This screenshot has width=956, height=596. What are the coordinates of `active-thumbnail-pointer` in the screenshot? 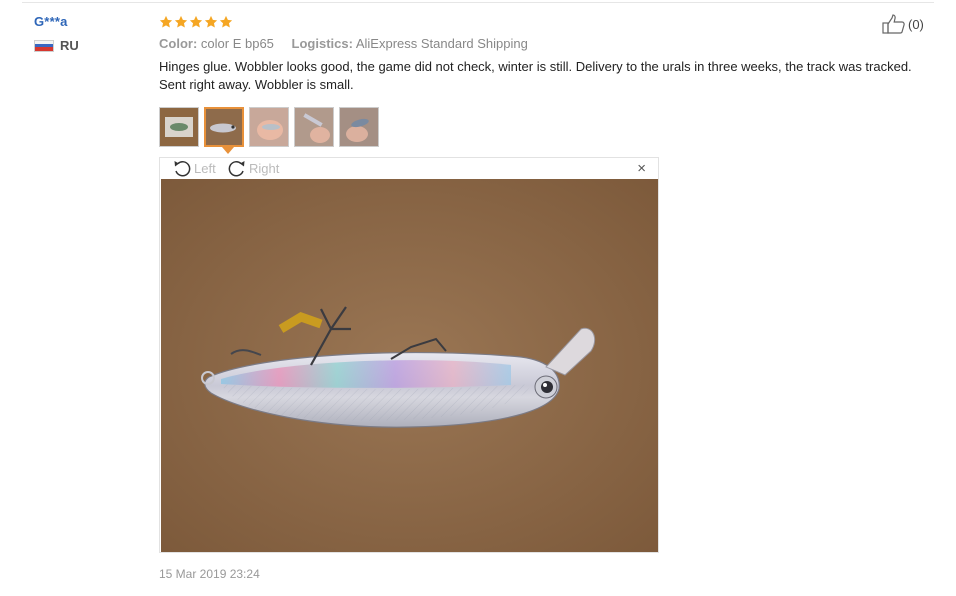 It's located at (228, 150).